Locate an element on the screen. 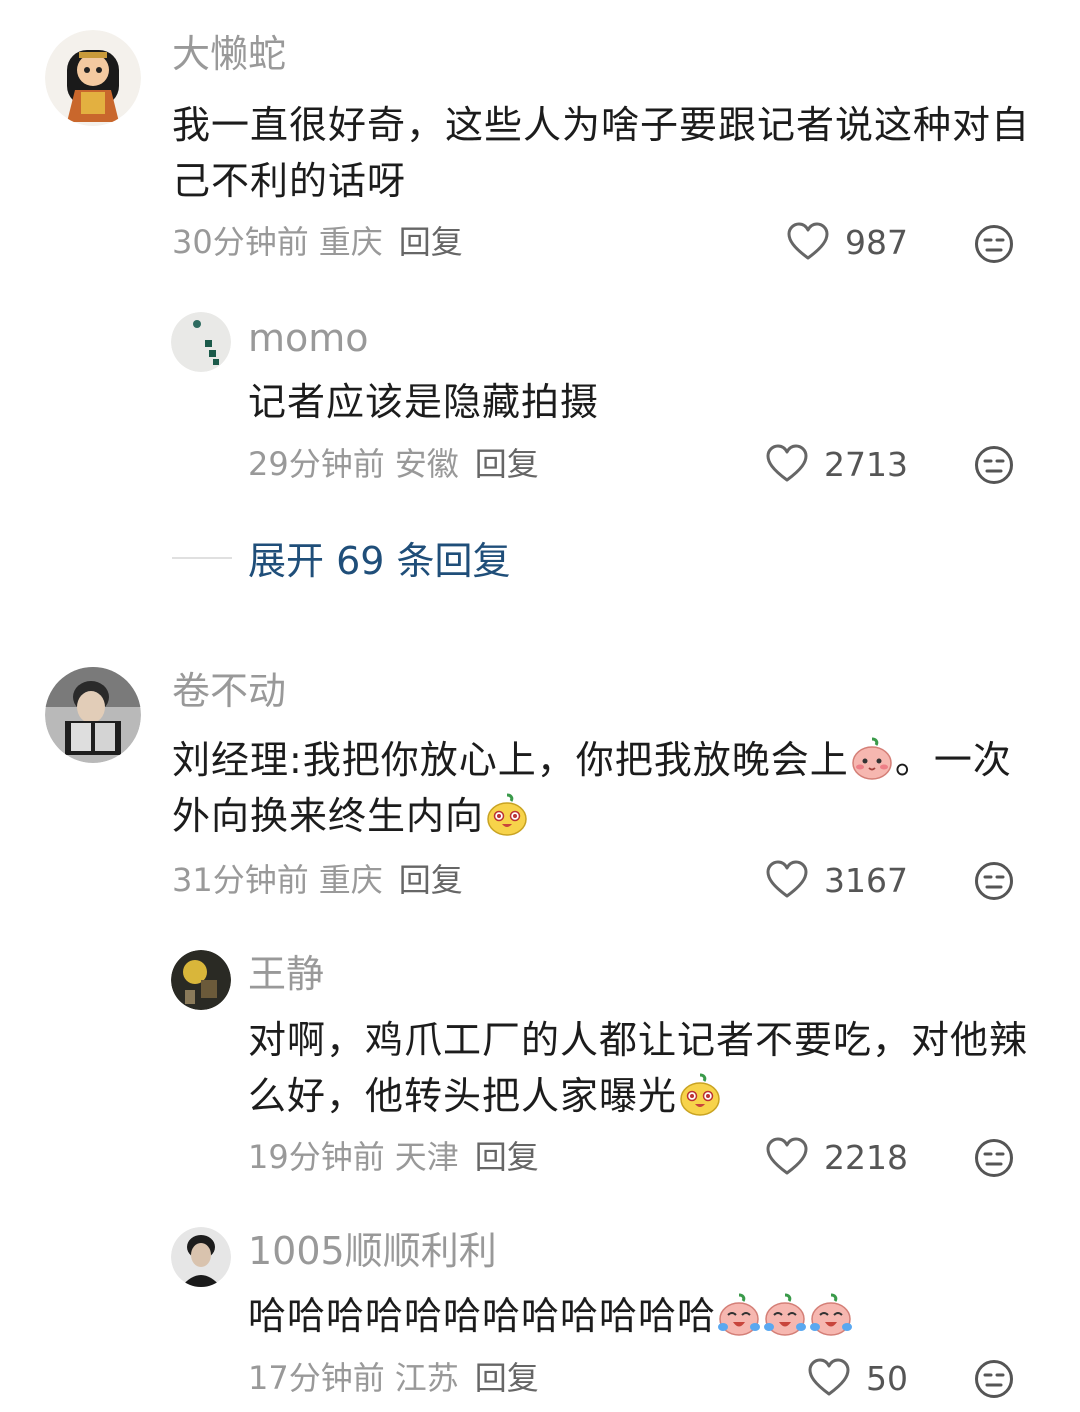 The image size is (1080, 1412). timestamp: 30分钟前 is located at coordinates (240, 242).